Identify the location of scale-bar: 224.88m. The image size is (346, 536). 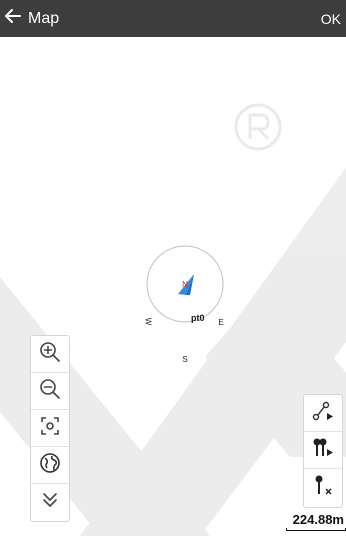
(316, 521).